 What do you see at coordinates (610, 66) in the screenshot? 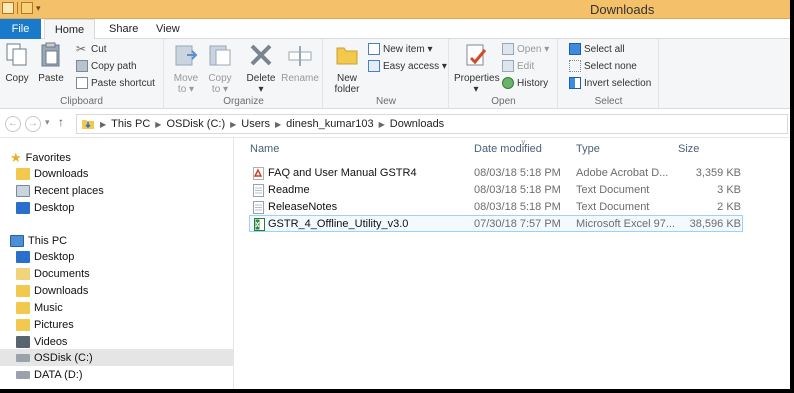
I see `select-none-label: Select none` at bounding box center [610, 66].